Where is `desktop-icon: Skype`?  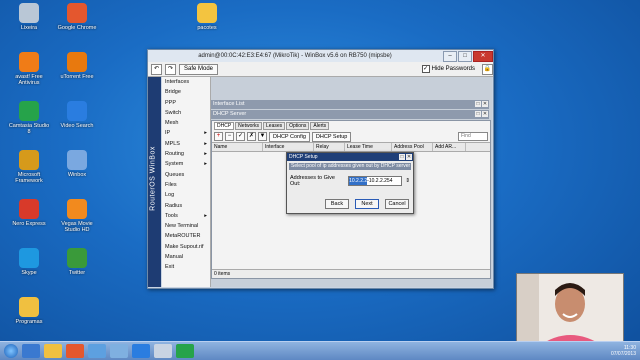
desktop-icon: Skype is located at coordinates (29, 262).